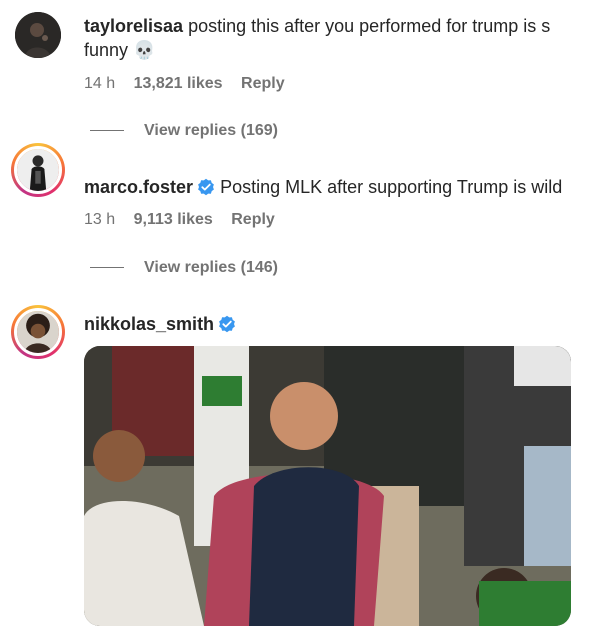 The height and width of the screenshot is (628, 603). Describe the element at coordinates (211, 267) in the screenshot. I see `view-replies-label: View replies (146)` at that location.